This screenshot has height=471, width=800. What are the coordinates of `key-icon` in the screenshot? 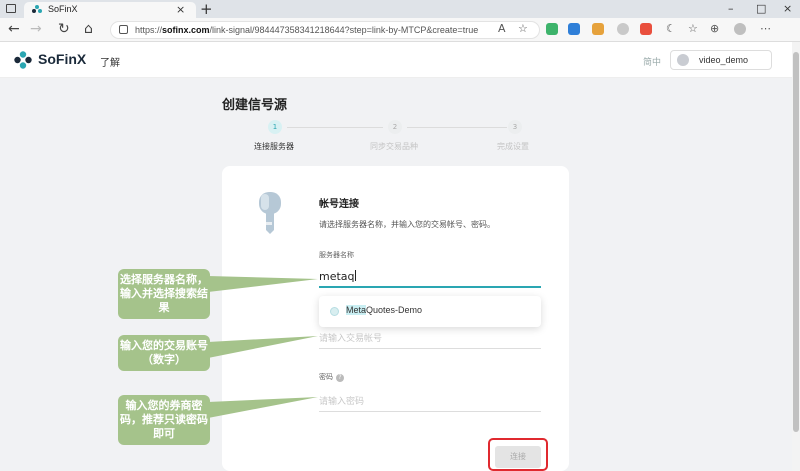 It's located at (270, 213).